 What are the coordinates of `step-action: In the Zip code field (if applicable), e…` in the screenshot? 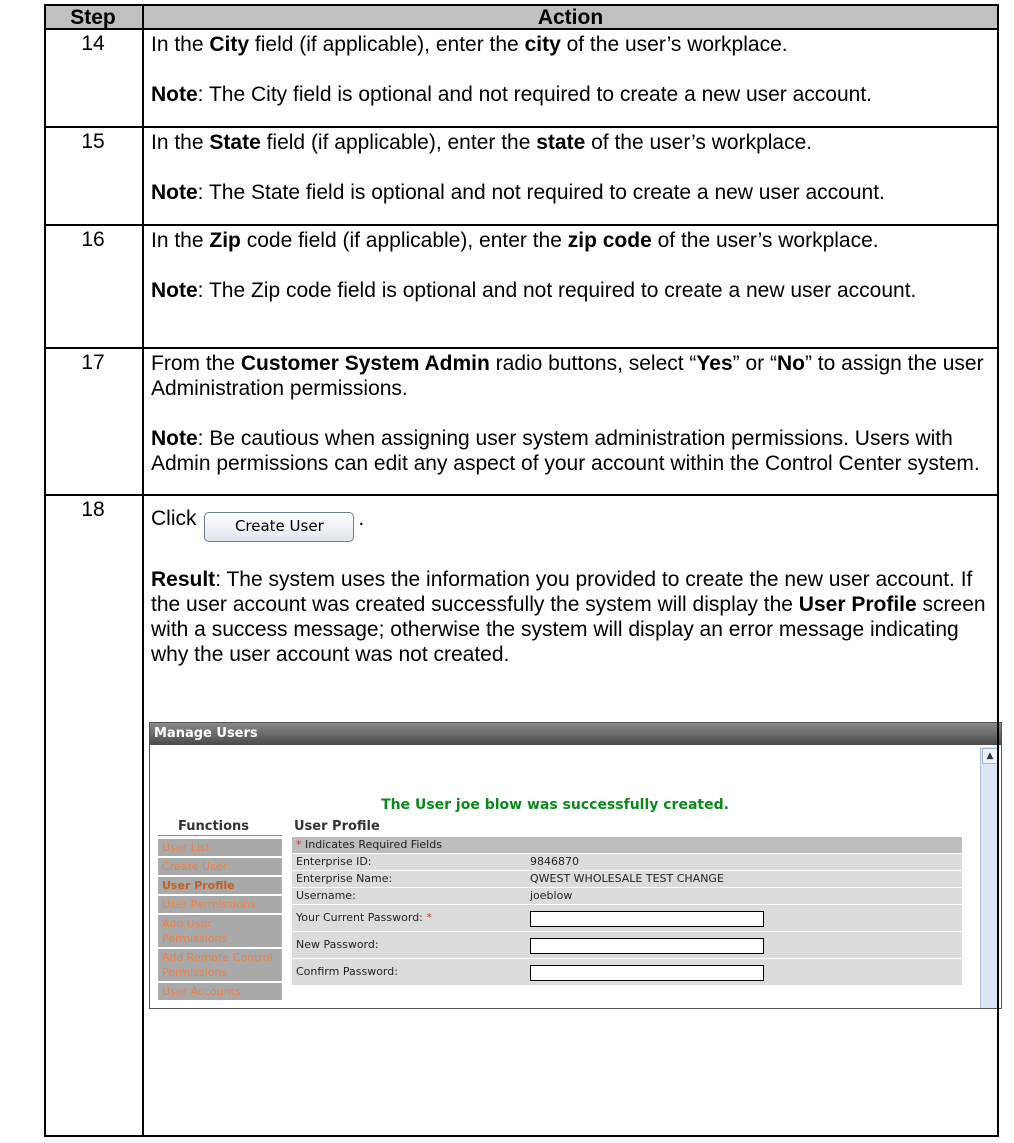 It's located at (534, 265).